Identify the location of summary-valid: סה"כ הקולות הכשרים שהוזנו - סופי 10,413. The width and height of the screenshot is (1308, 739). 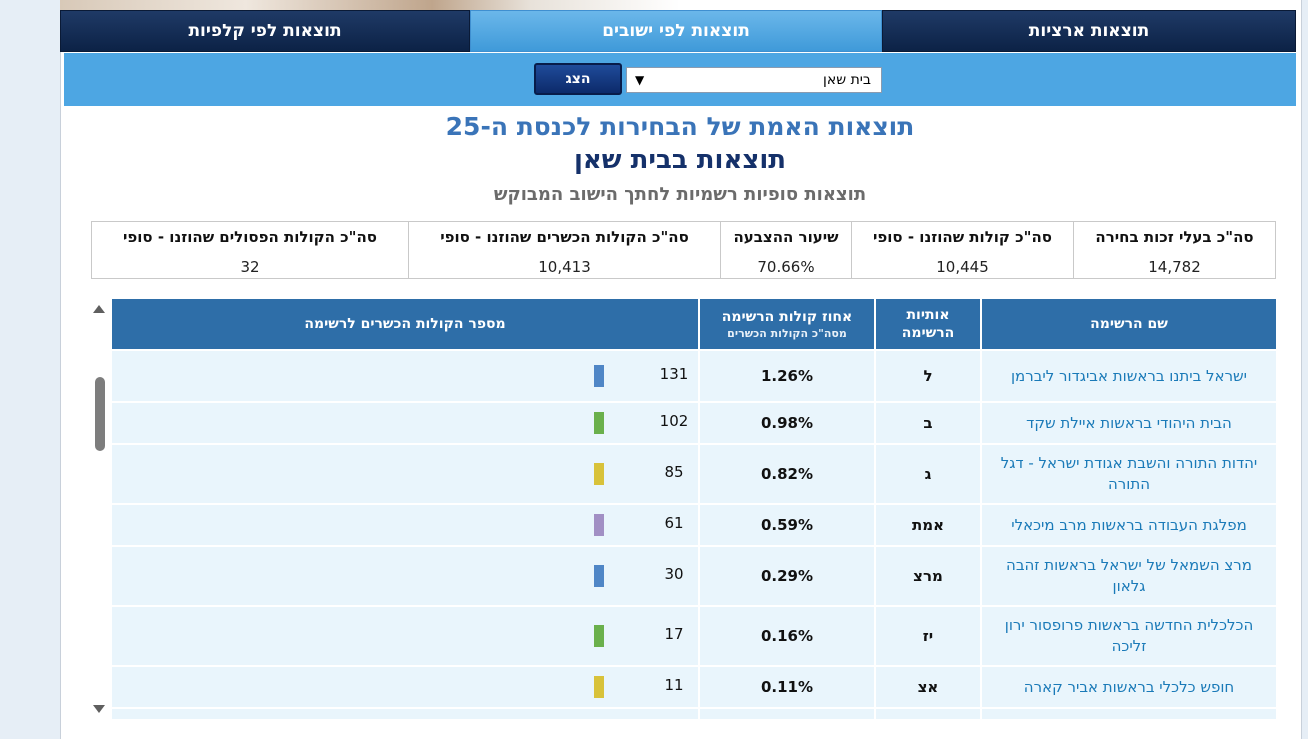
(564, 250).